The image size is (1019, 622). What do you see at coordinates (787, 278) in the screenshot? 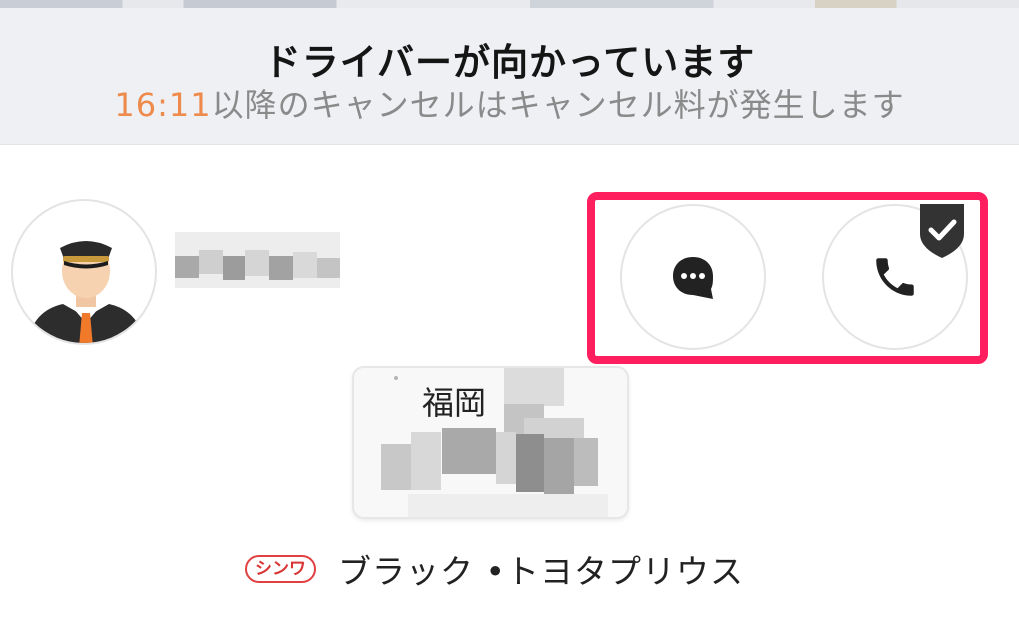
I see `contact-buttons-highlight` at bounding box center [787, 278].